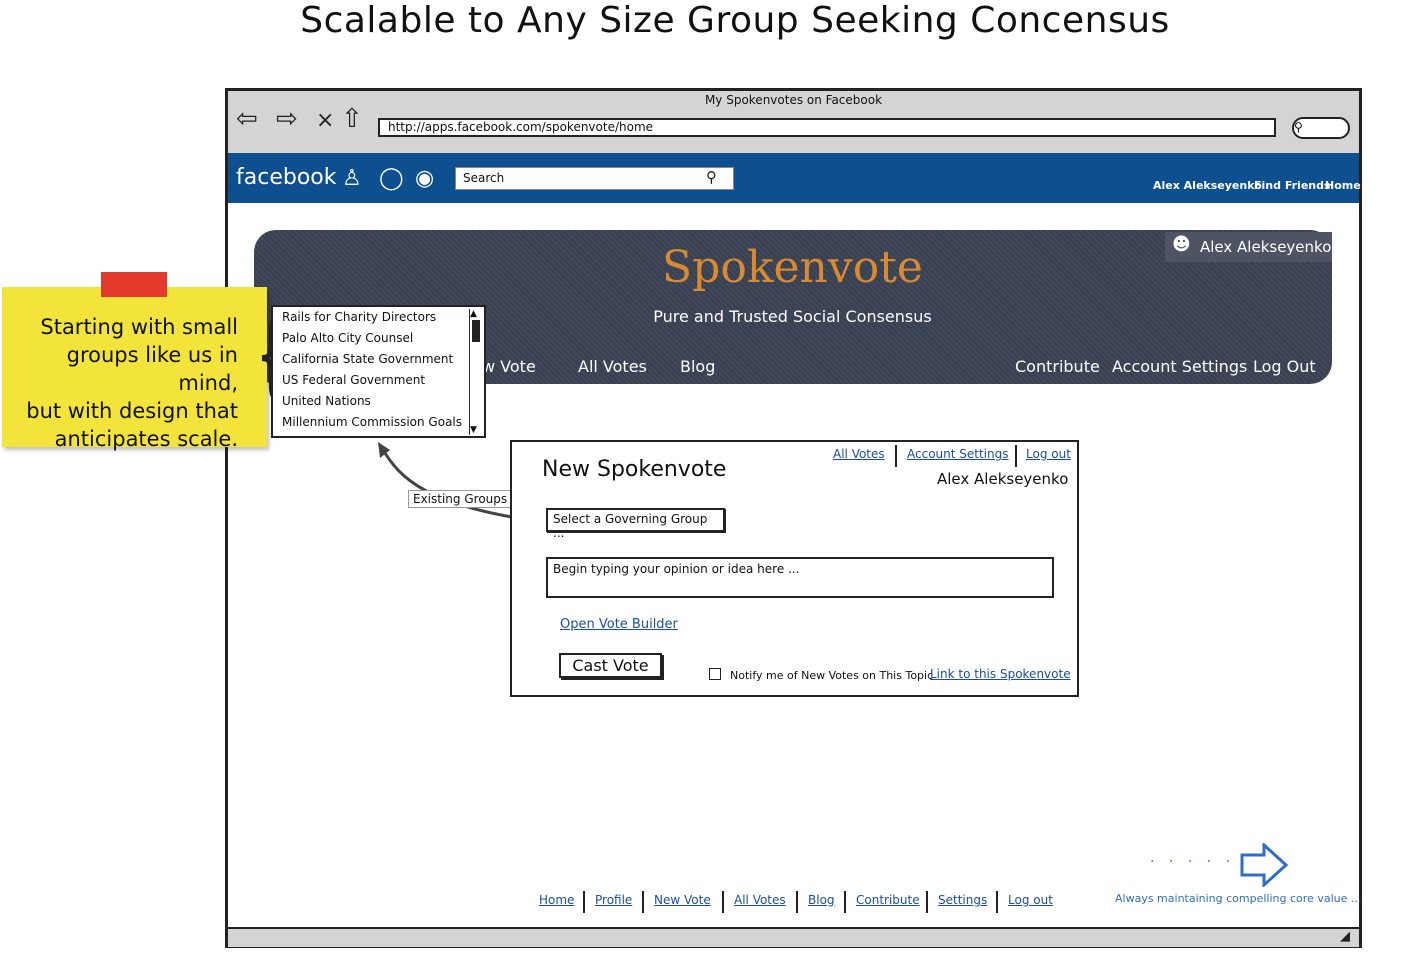  What do you see at coordinates (134, 284) in the screenshot?
I see `sticky-note-tape` at bounding box center [134, 284].